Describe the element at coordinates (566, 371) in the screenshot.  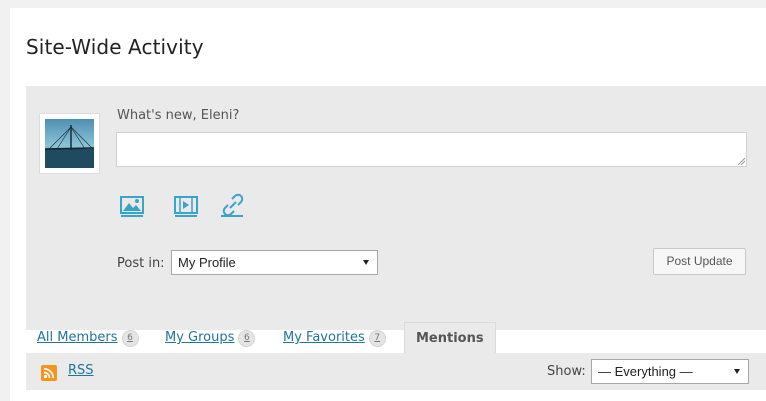
I see `show-filter-label: Show:` at that location.